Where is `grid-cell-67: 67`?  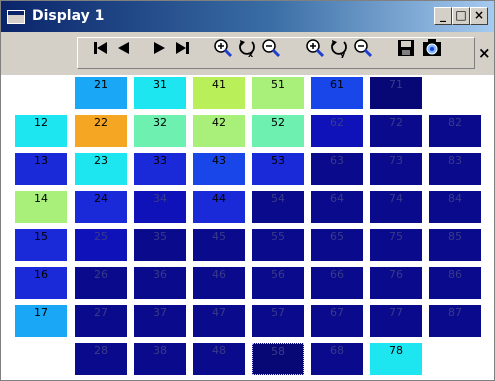
grid-cell-67: 67 is located at coordinates (337, 321).